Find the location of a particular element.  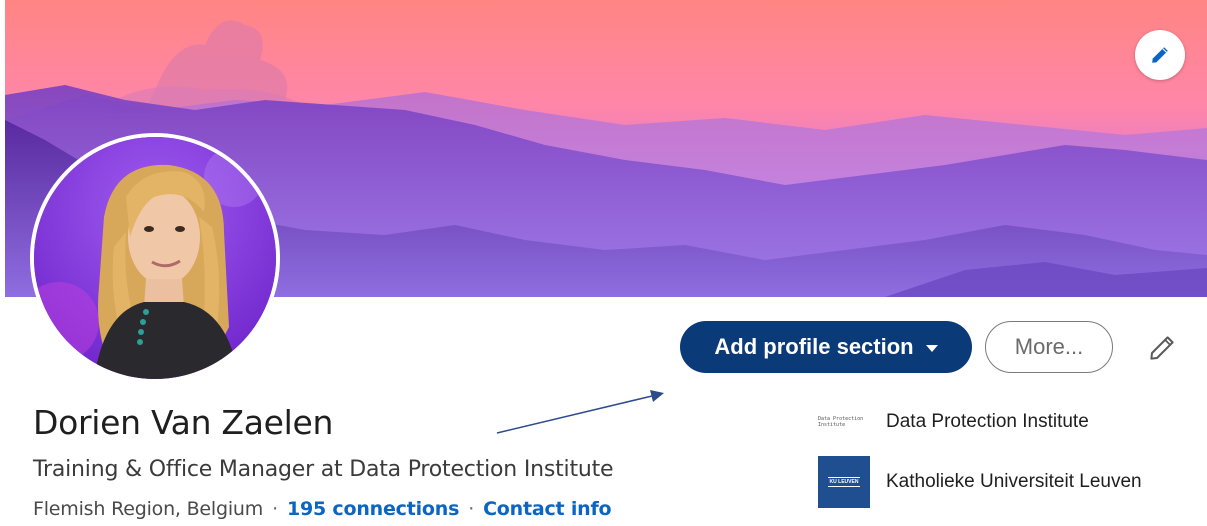

ku-leuven-logo: KU LEUVEN is located at coordinates (844, 482).